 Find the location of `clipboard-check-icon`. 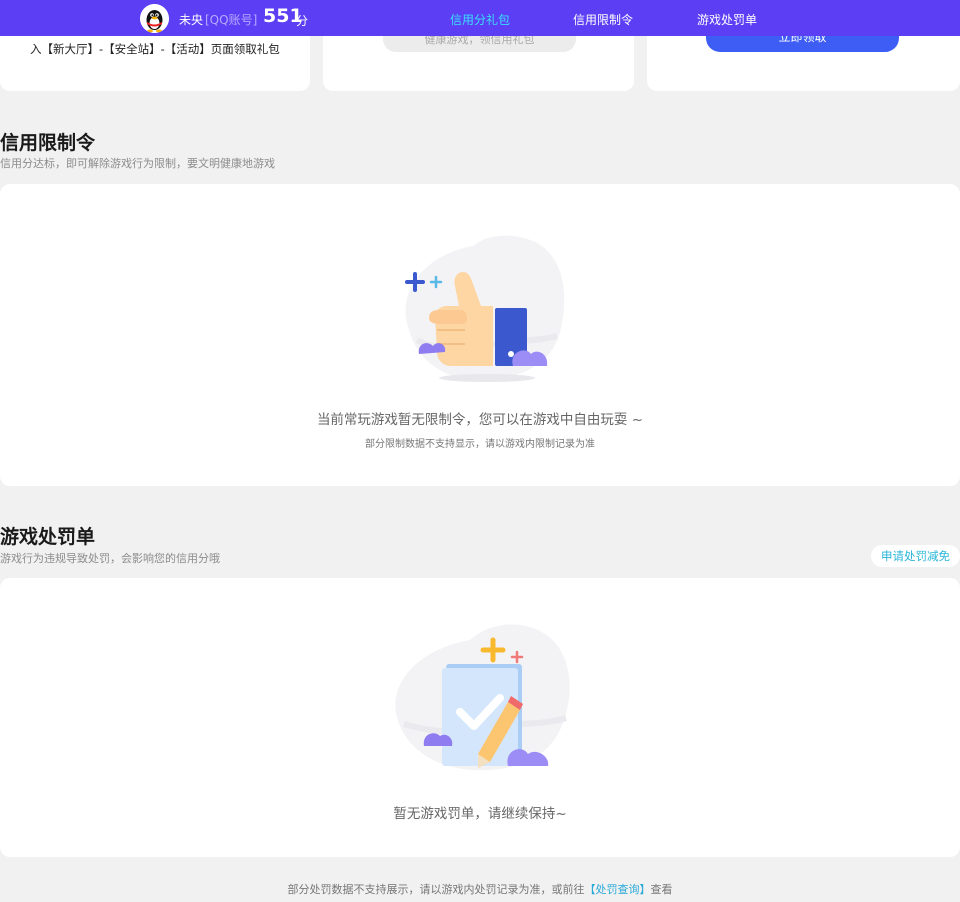

clipboard-check-icon is located at coordinates (482, 697).